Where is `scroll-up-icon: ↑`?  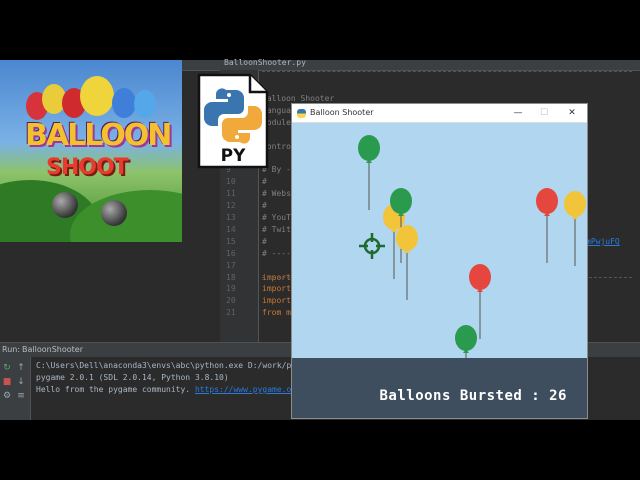 scroll-up-icon: ↑ is located at coordinates (21, 368).